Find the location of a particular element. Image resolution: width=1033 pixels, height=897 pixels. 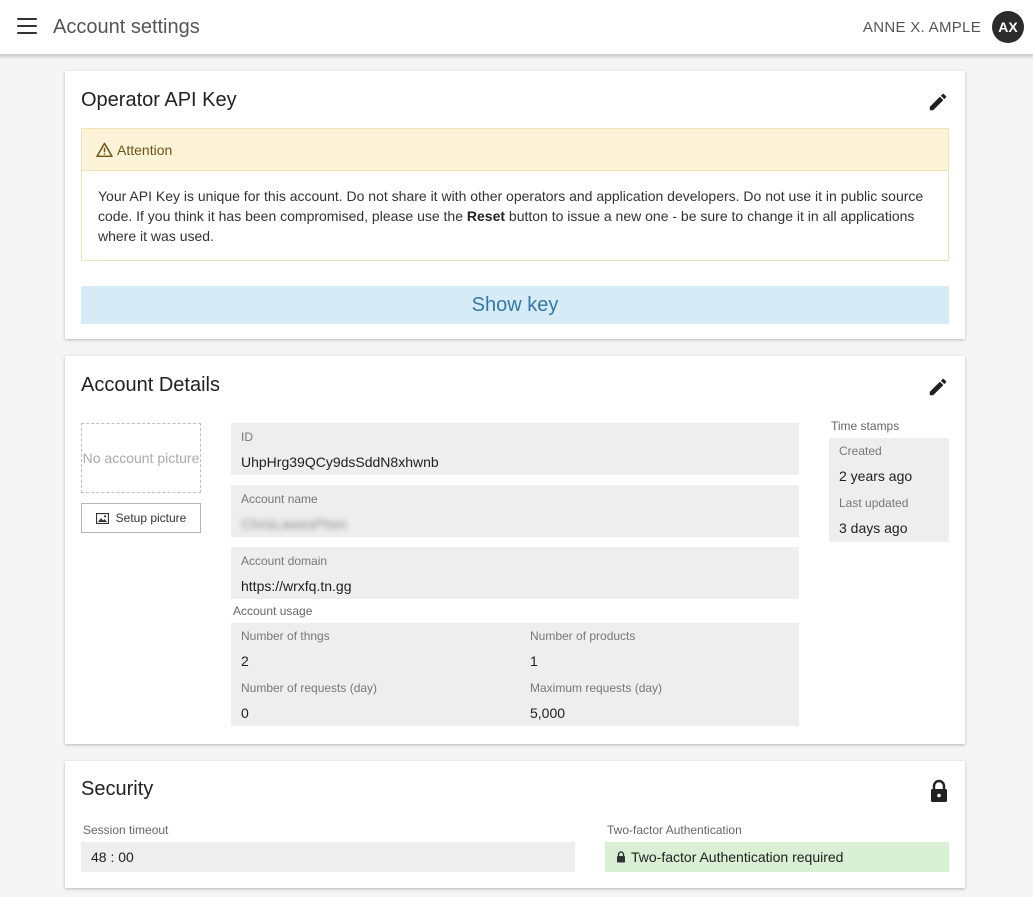

account-name-field: Account name ChrisLawesPhen is located at coordinates (515, 511).